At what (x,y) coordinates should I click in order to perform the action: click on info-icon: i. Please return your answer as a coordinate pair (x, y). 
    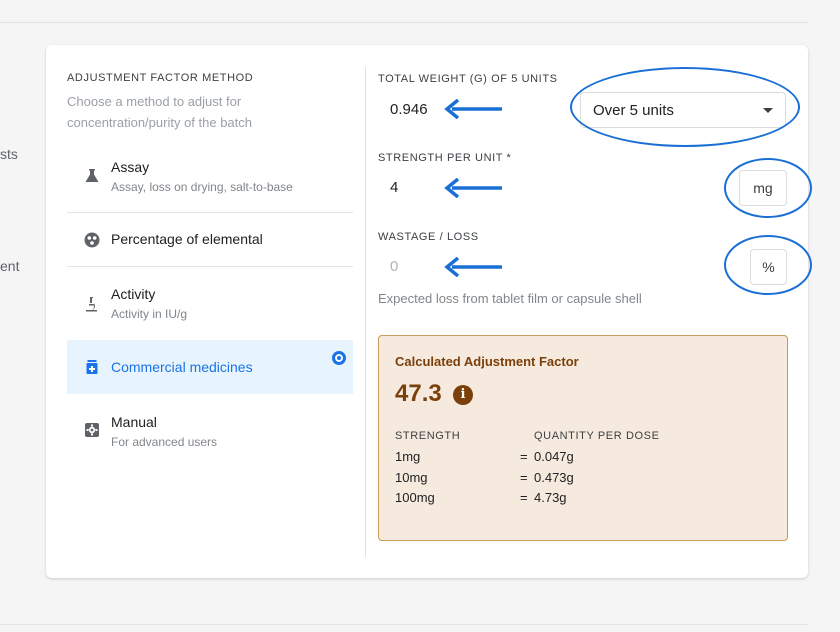
    Looking at the image, I should click on (463, 395).